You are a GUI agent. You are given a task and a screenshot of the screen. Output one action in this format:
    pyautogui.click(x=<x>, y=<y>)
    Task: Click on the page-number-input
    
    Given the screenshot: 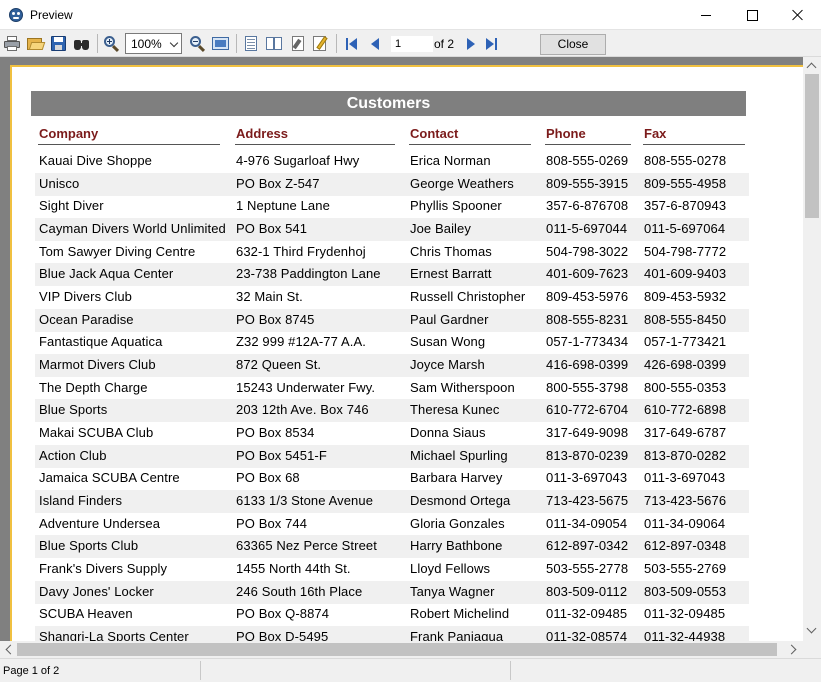 What is the action you would take?
    pyautogui.click(x=412, y=44)
    